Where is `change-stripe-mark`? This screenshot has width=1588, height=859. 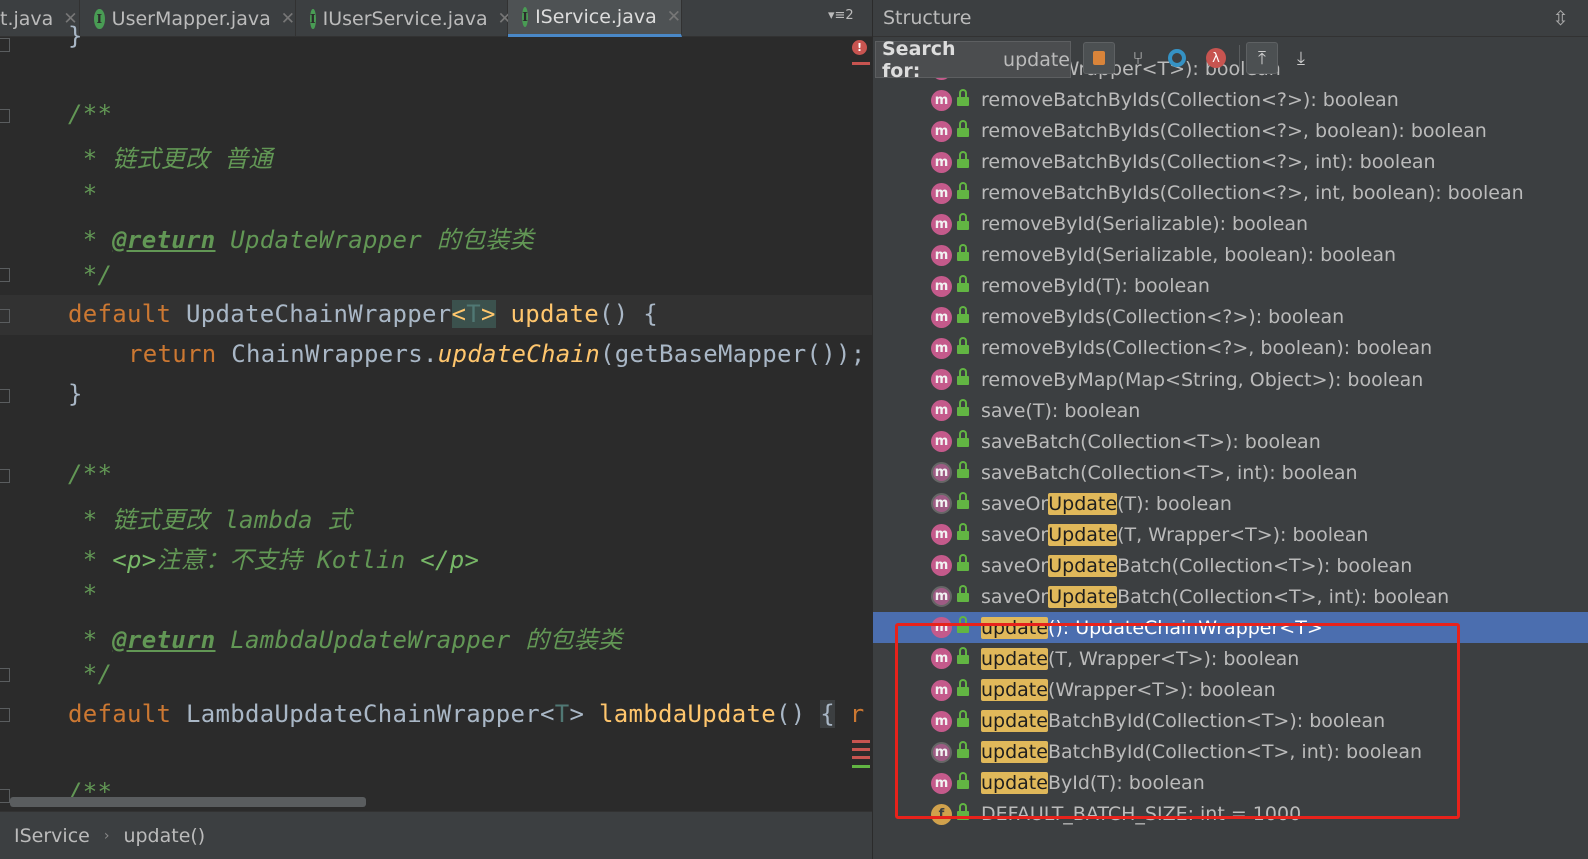
change-stripe-mark is located at coordinates (861, 766).